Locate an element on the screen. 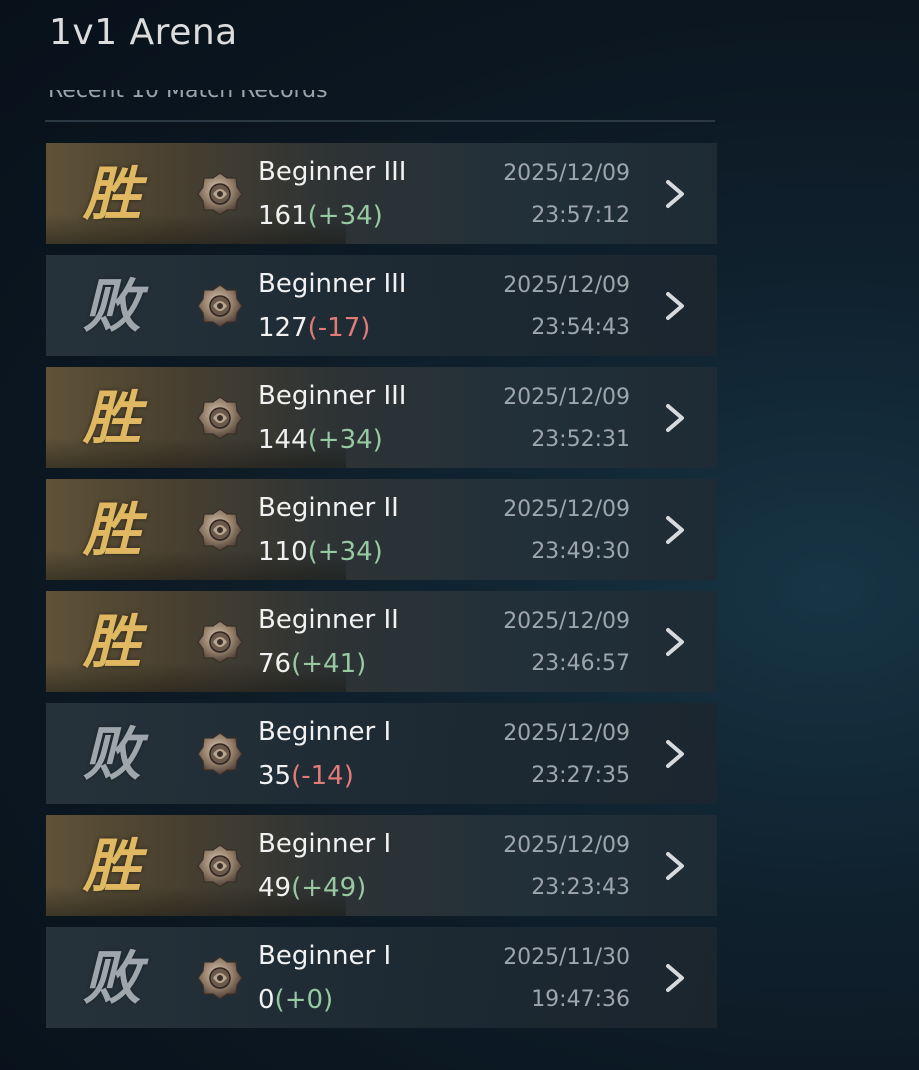 Image resolution: width=919 pixels, height=1070 pixels. rank-score: 127 is located at coordinates (283, 328).